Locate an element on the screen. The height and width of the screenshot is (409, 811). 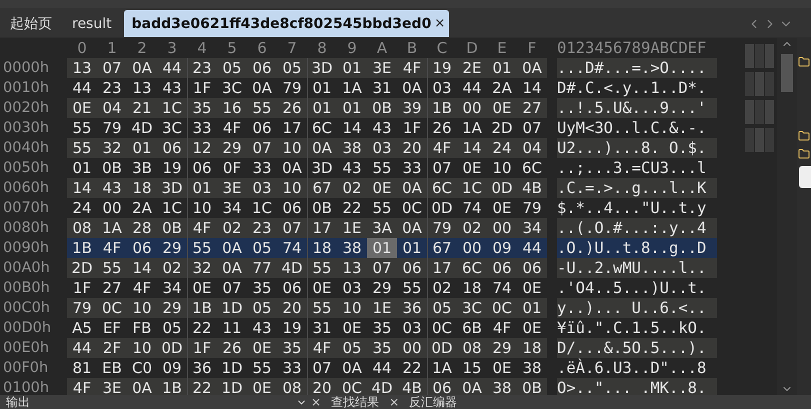
hex-byte: 34 is located at coordinates (232, 208).